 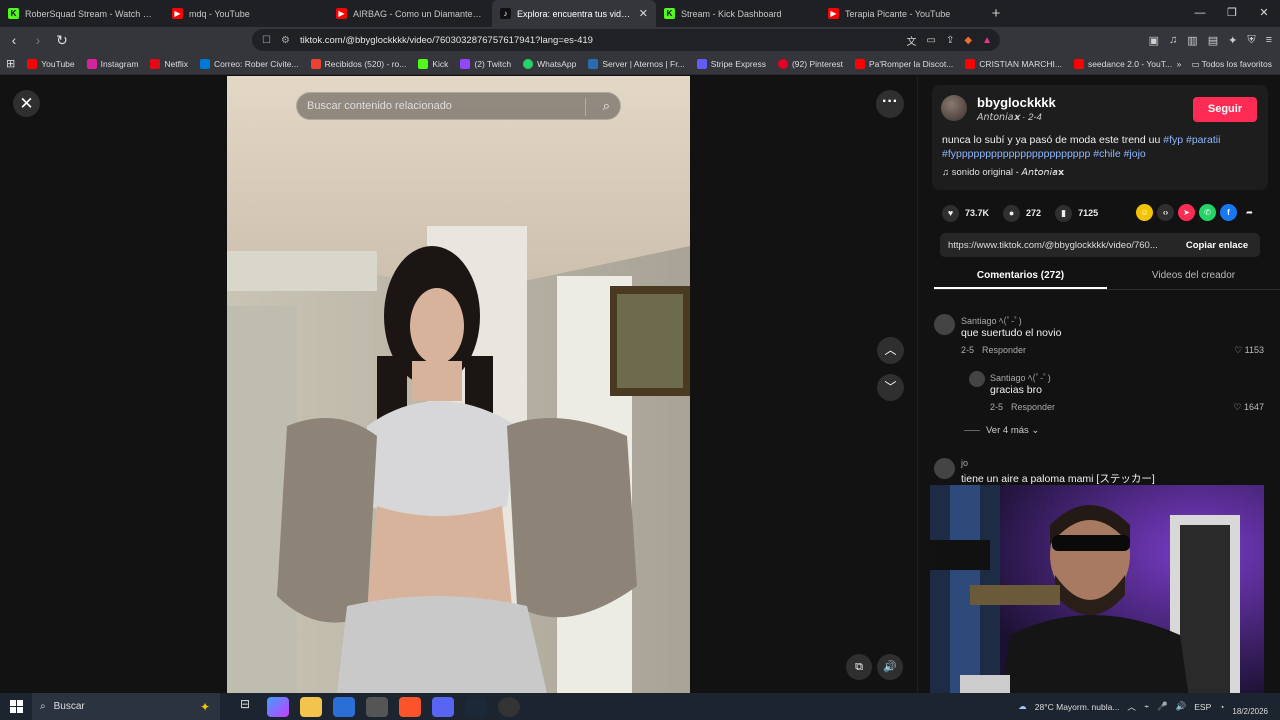 What do you see at coordinates (410, 706) in the screenshot?
I see `brave-icon` at bounding box center [410, 706].